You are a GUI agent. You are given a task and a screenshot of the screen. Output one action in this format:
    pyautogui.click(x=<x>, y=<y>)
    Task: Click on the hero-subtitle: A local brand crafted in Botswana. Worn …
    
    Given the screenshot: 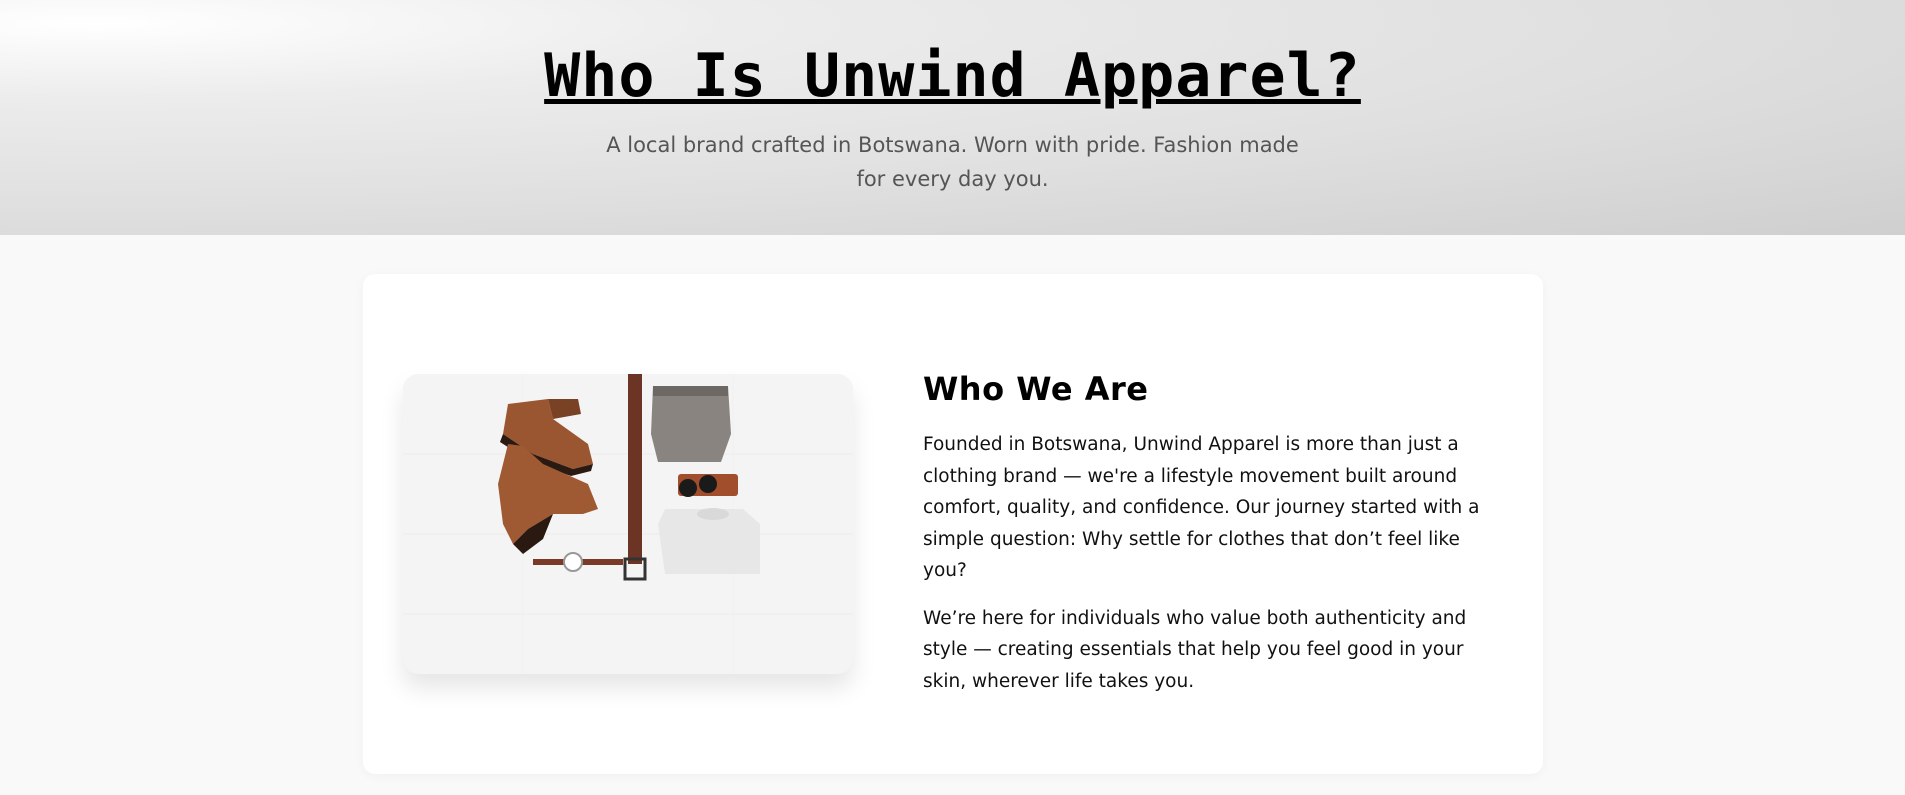 What is the action you would take?
    pyautogui.click(x=952, y=162)
    